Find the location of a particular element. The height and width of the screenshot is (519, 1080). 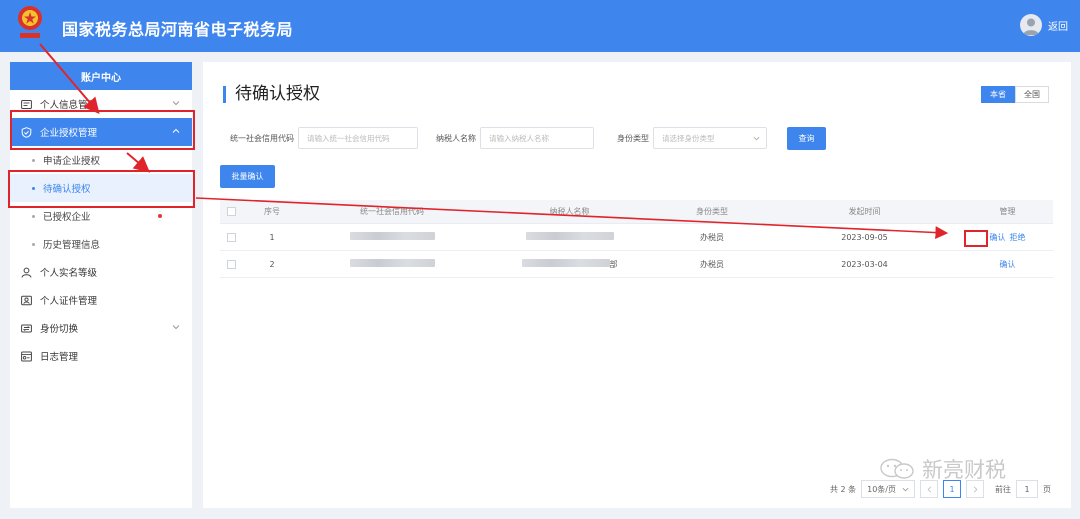

taxpayer-name-cell: 部 is located at coordinates (569, 264).